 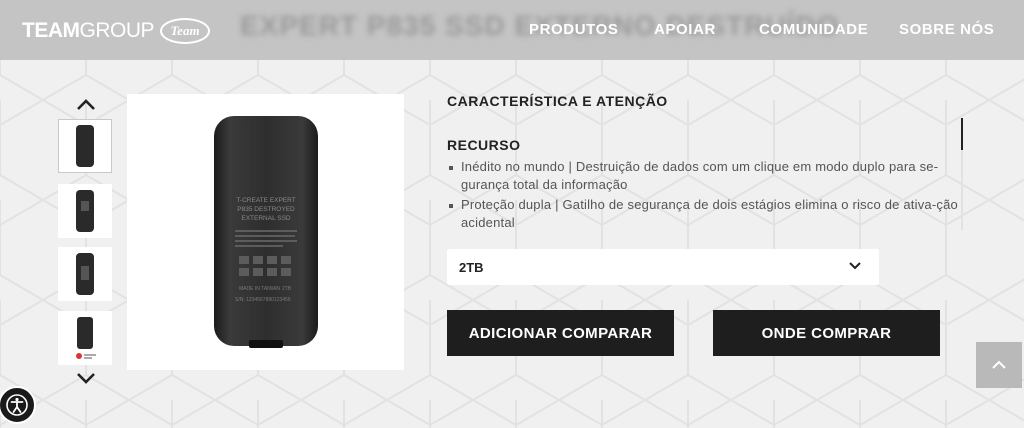 I want to click on add-compare-button: ADICIONAR COMPARAR, so click(x=560, y=333).